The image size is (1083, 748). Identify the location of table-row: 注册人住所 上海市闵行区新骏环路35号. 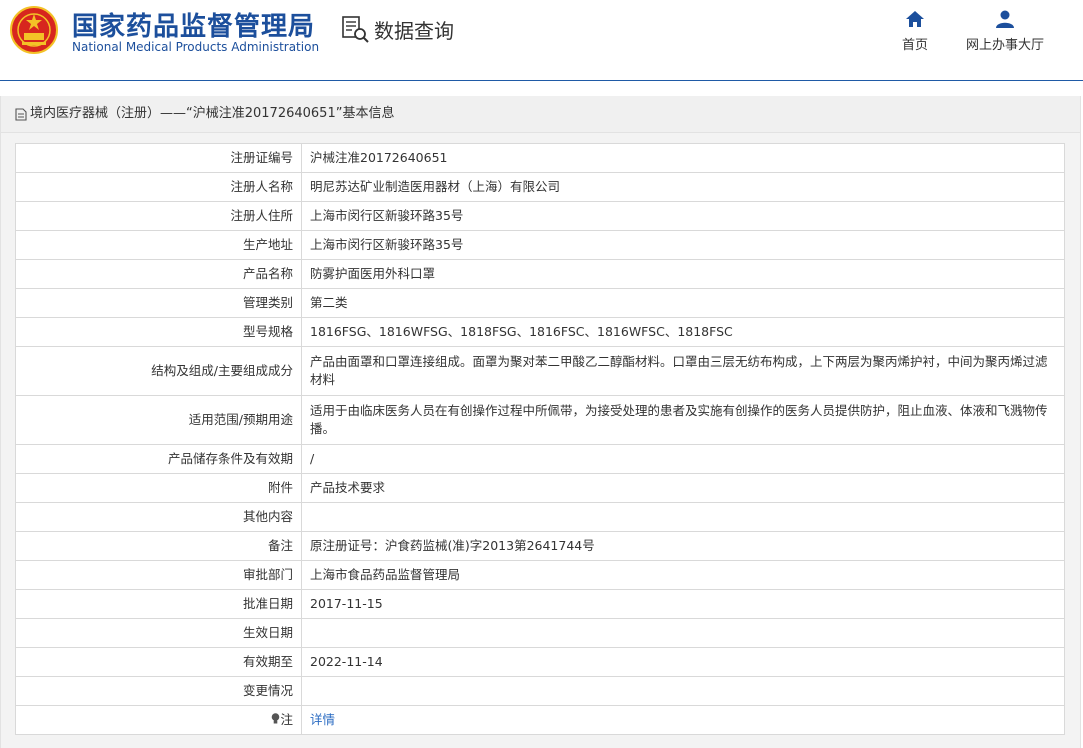
(540, 216).